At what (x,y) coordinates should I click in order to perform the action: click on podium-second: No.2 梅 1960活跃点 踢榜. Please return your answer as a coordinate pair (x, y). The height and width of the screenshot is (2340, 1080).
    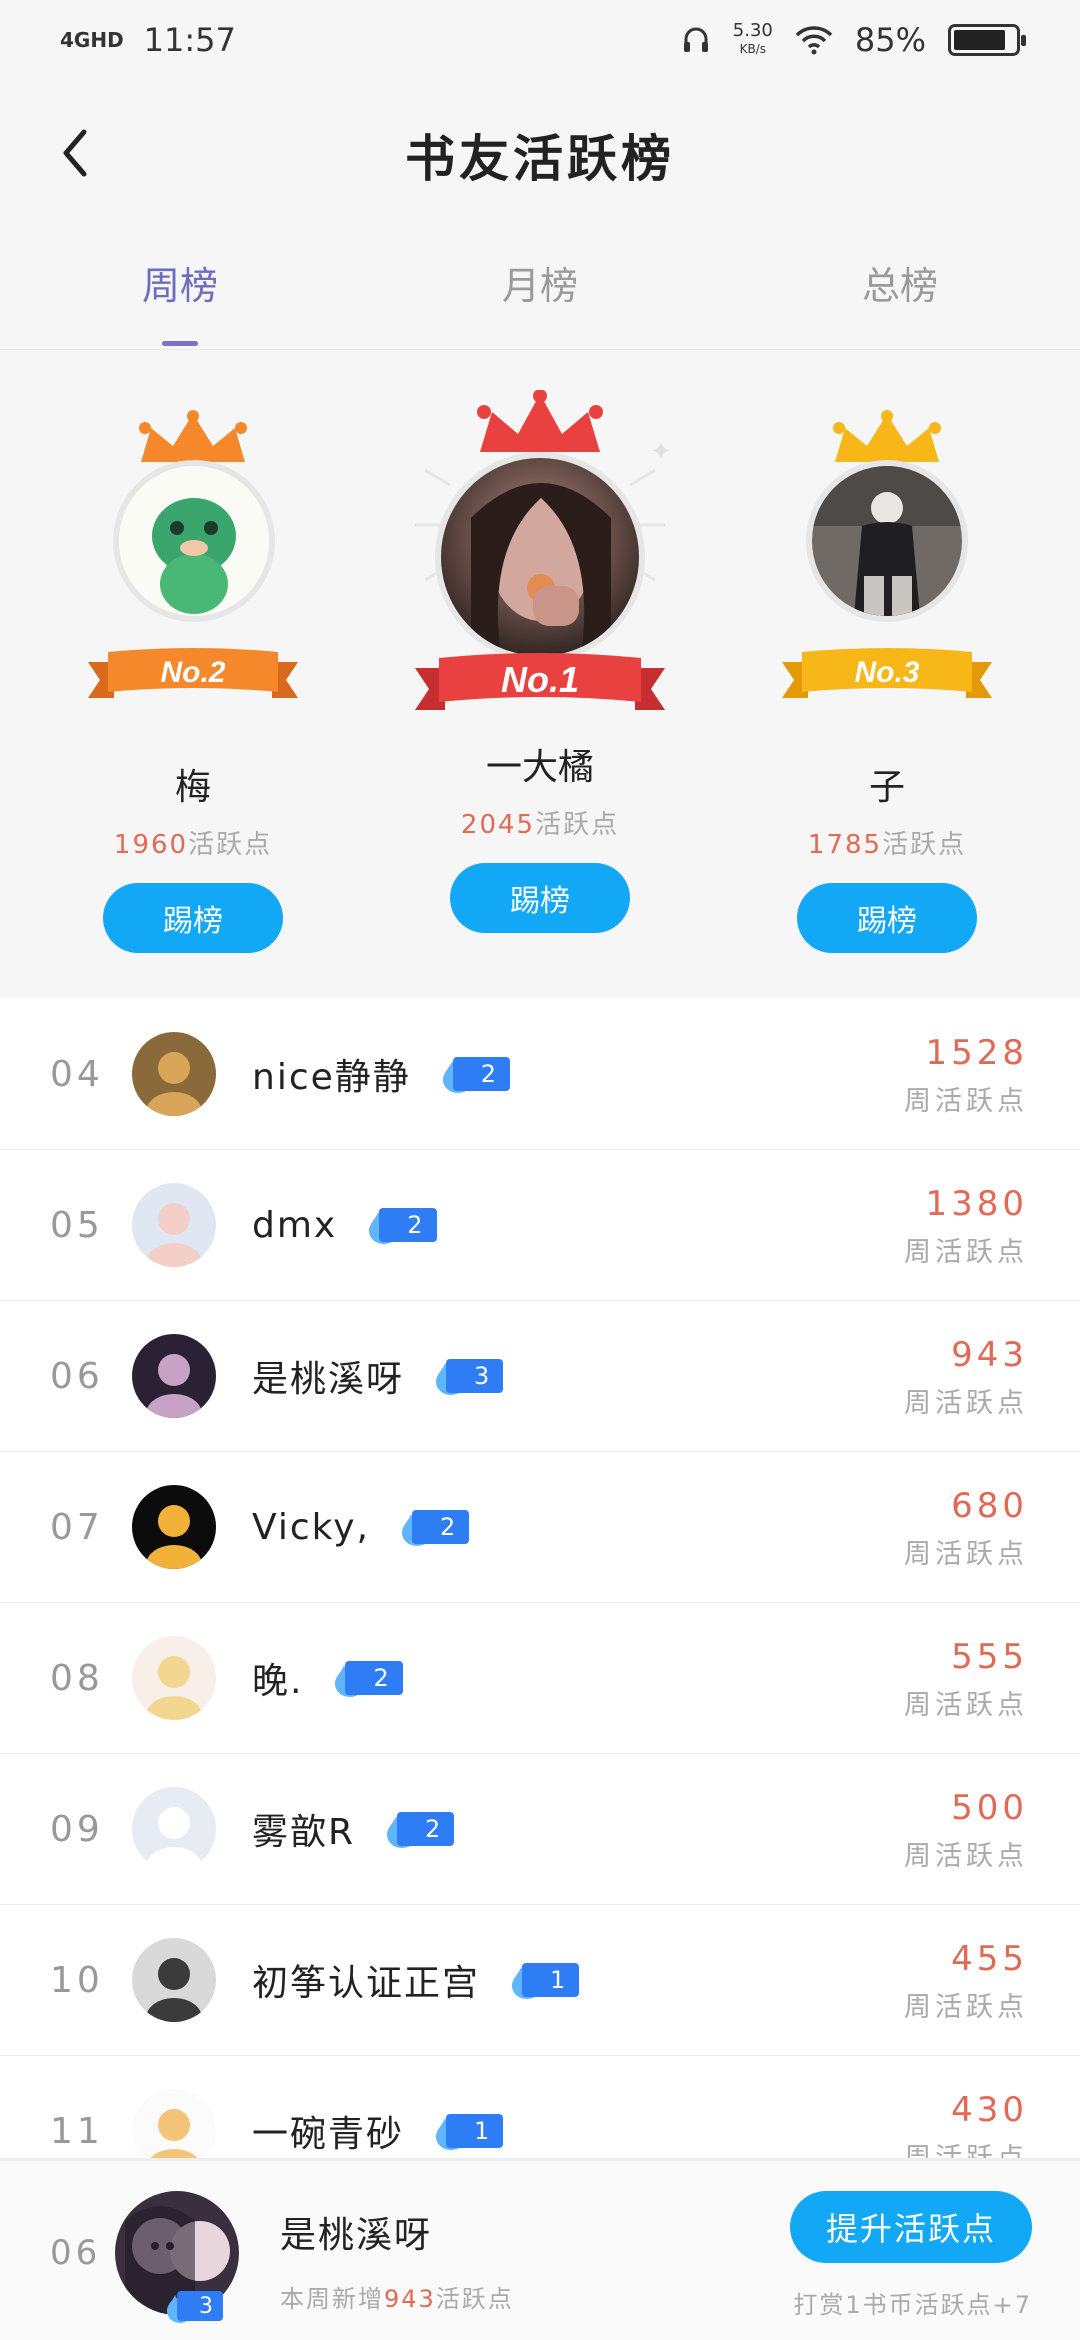
    Looking at the image, I should click on (193, 681).